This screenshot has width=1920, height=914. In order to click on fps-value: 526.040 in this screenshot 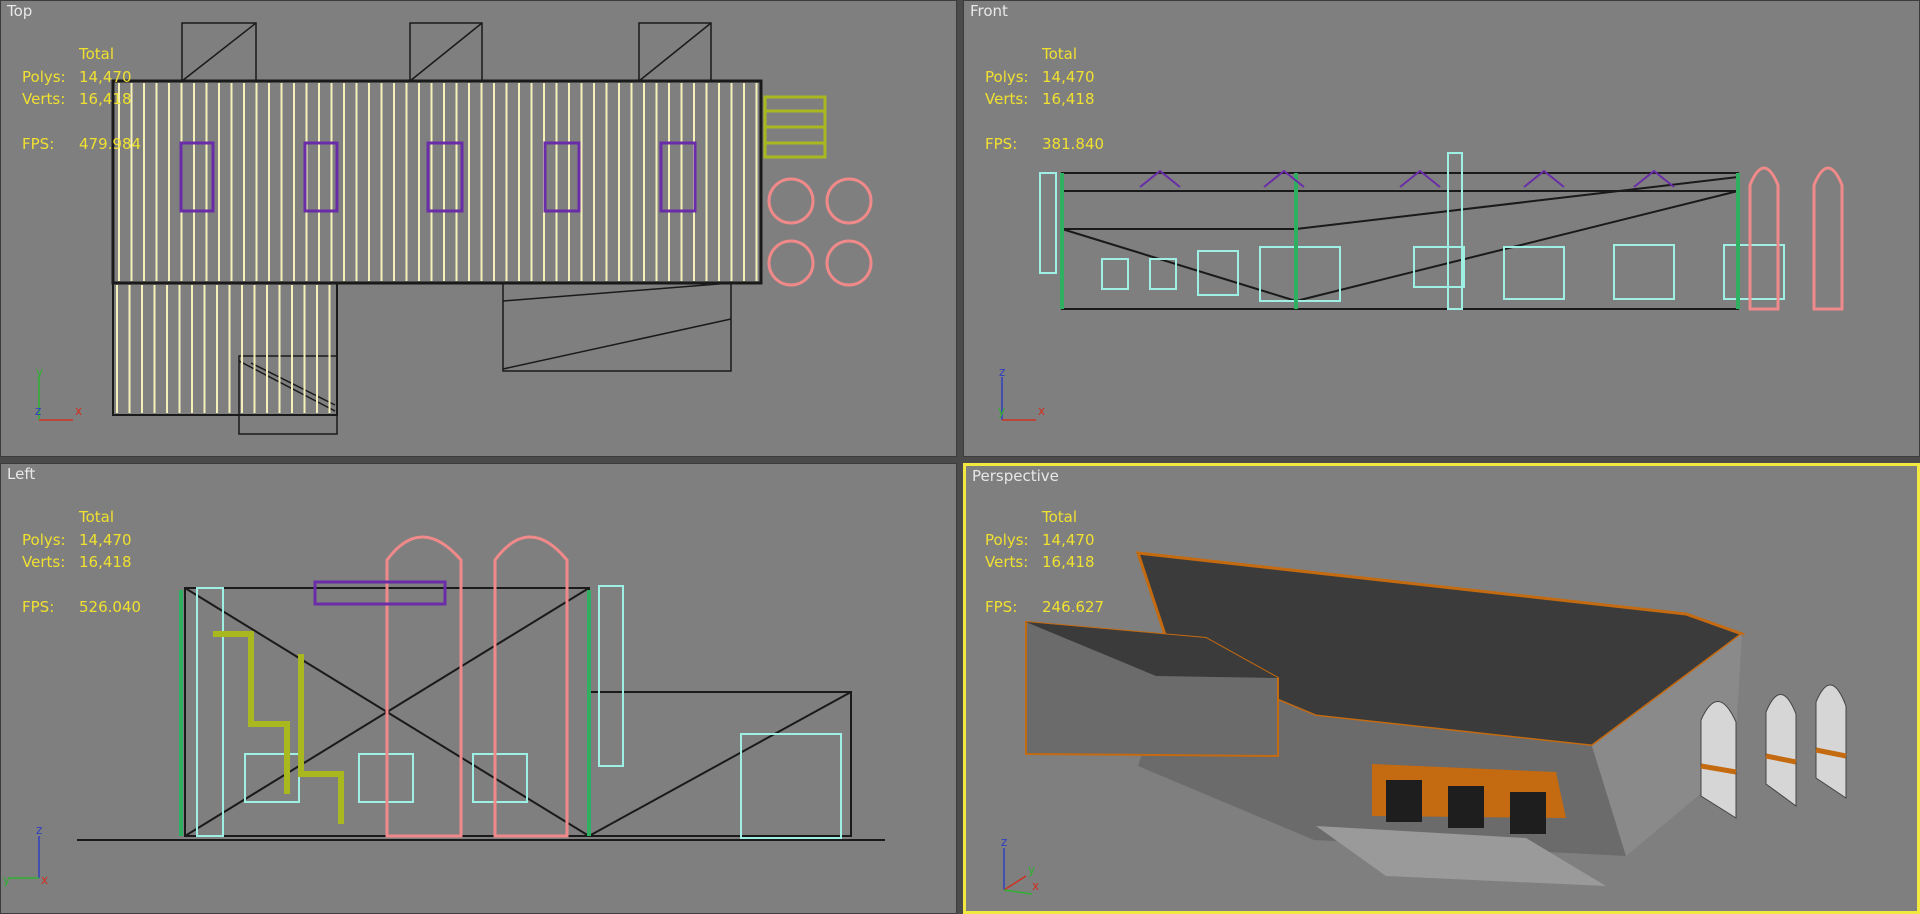, I will do `click(110, 606)`.